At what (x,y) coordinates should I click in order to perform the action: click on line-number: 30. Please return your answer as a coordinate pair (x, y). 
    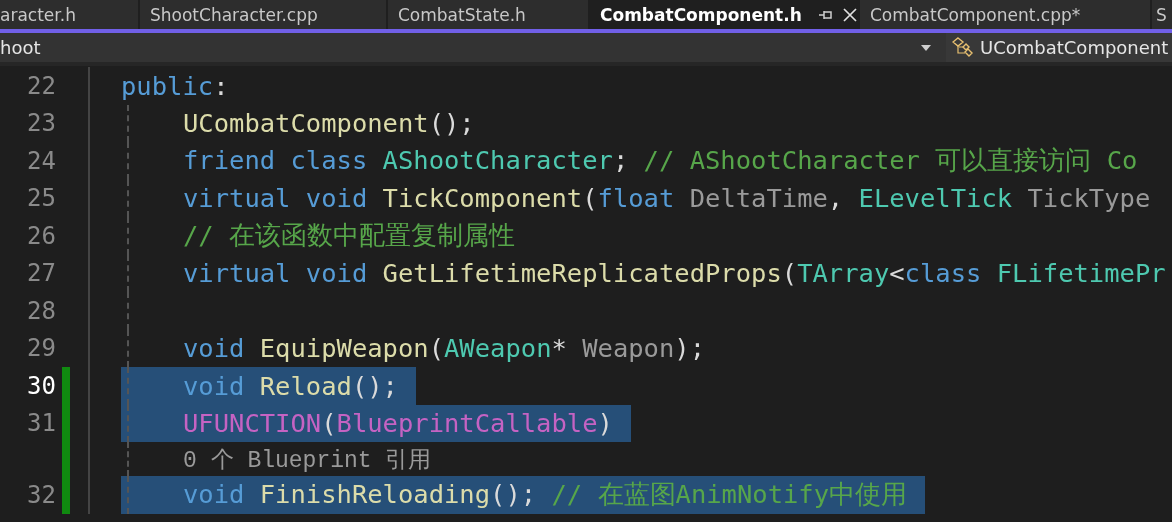
    Looking at the image, I should click on (41, 385).